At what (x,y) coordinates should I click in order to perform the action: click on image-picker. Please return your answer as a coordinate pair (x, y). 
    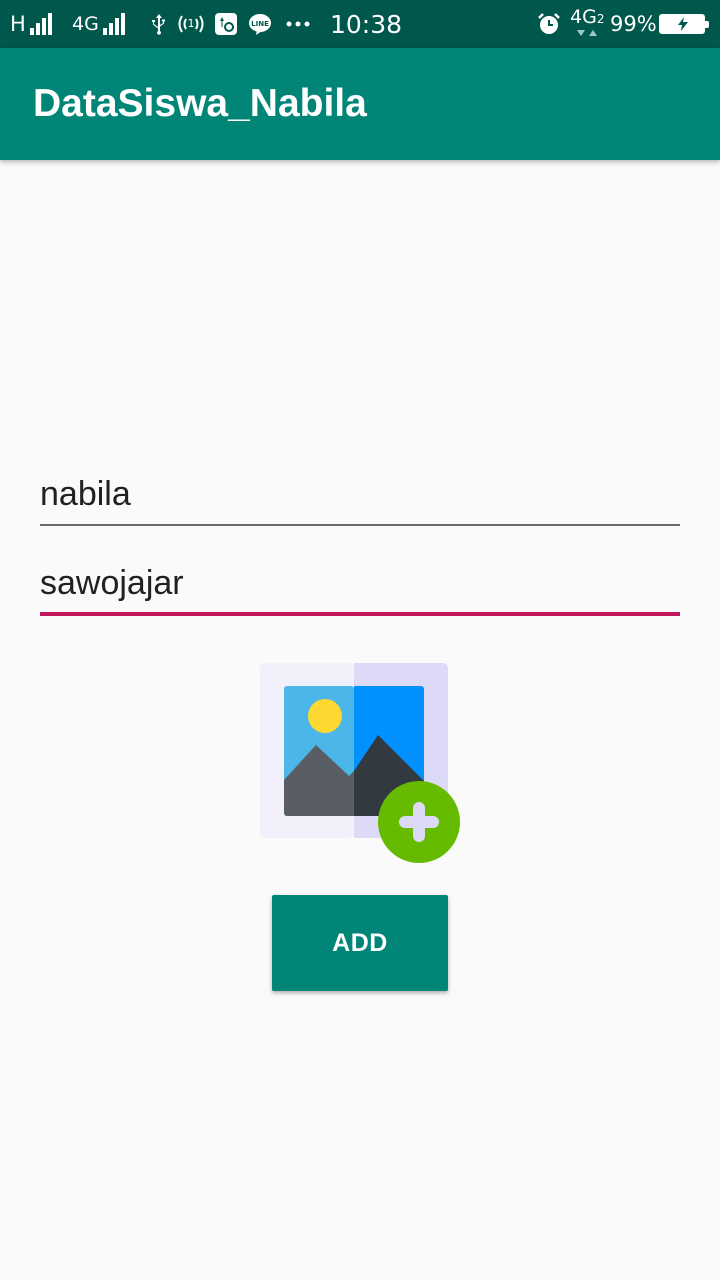
    Looking at the image, I should click on (360, 763).